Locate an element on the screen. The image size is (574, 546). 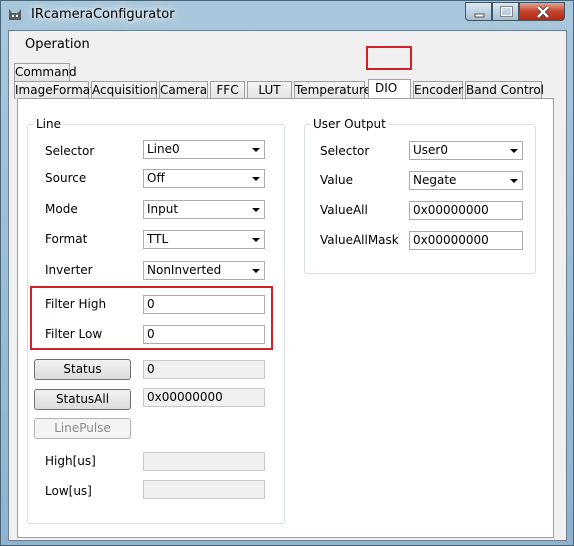
maximize-button is located at coordinates (505, 11).